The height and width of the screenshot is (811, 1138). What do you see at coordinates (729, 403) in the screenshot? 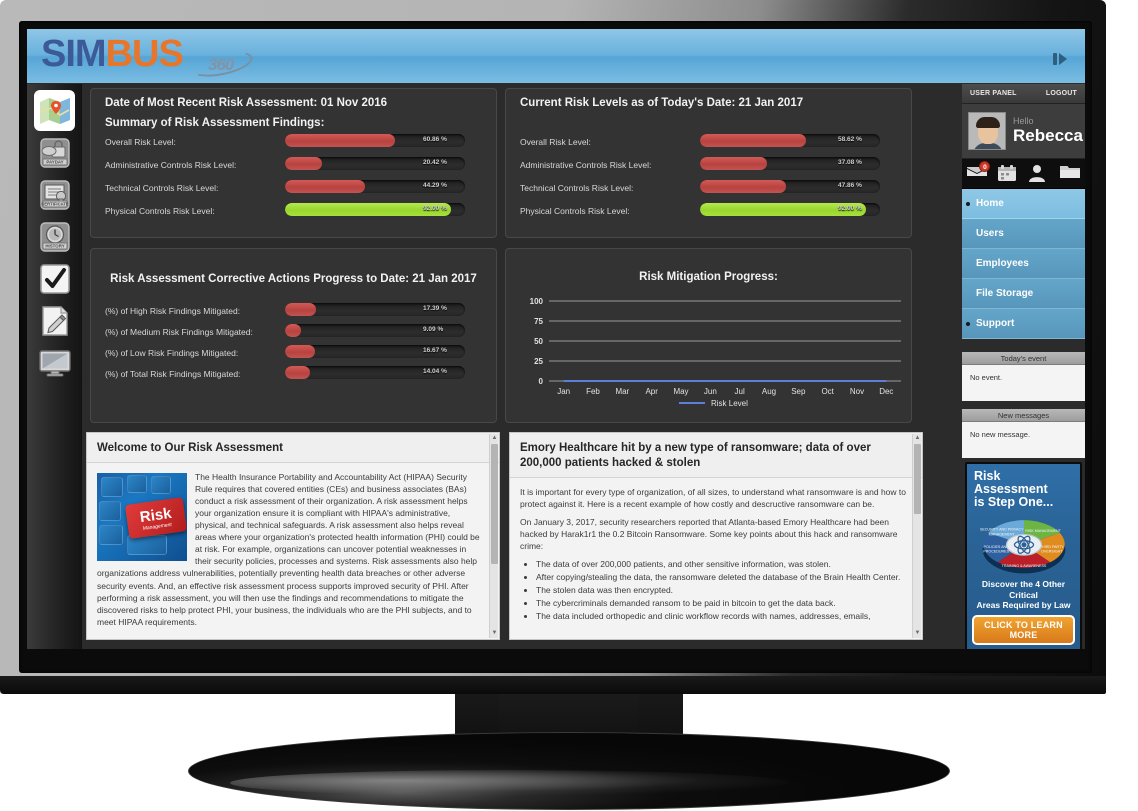
I see `chart-legend-label: Risk Level` at bounding box center [729, 403].